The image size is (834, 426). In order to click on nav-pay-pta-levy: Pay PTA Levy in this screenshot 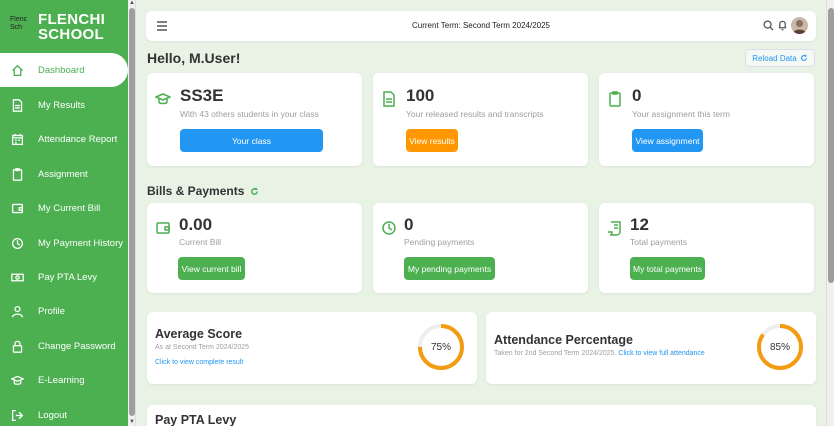, I will do `click(64, 277)`.